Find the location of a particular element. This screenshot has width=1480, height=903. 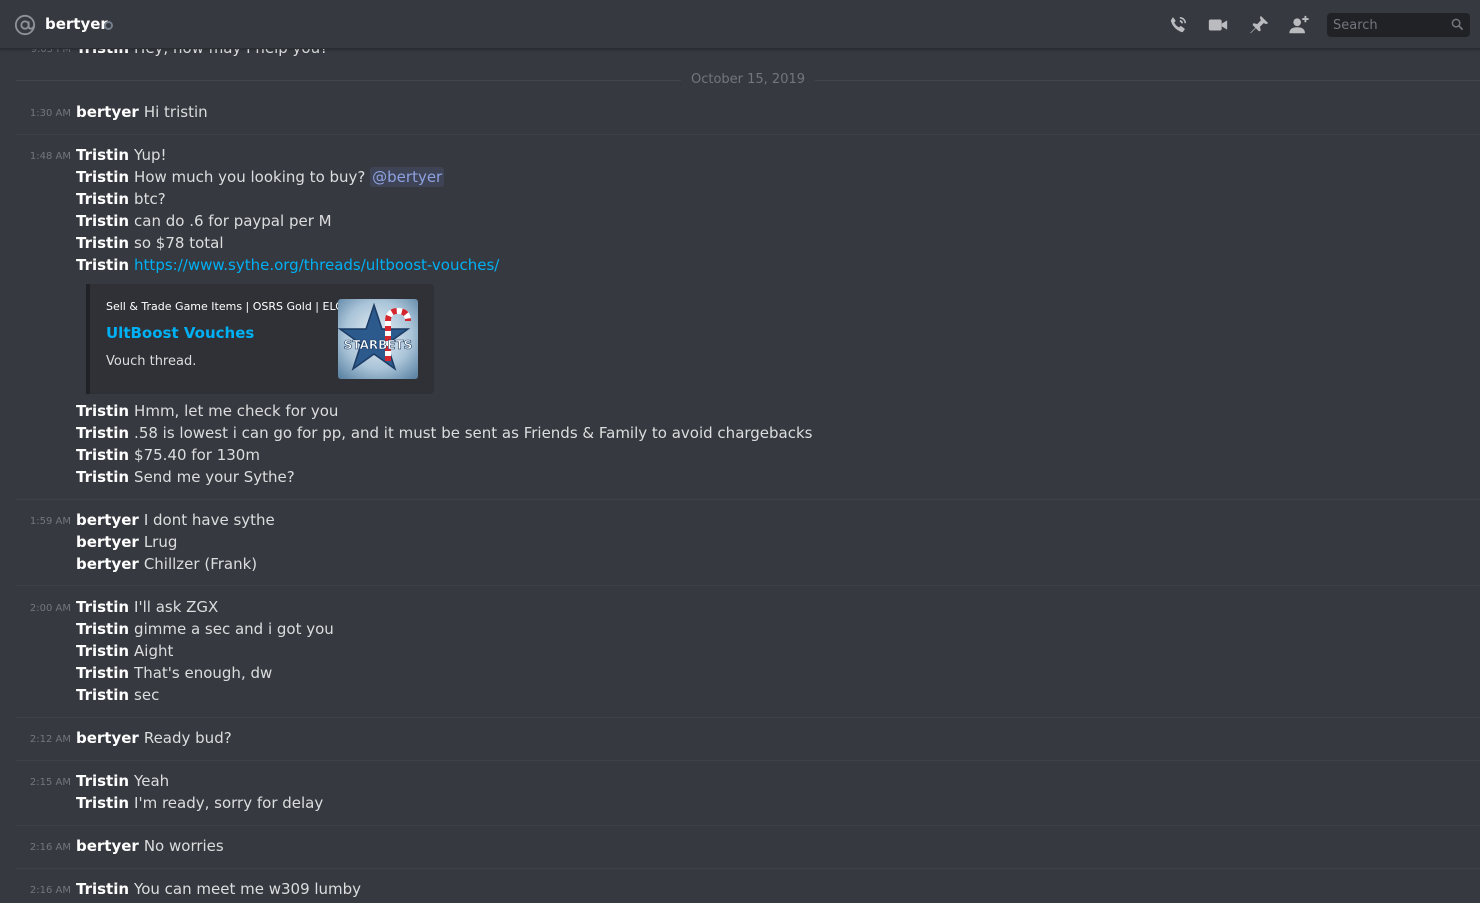

message-line: Tristin Yeah is located at coordinates (122, 781).